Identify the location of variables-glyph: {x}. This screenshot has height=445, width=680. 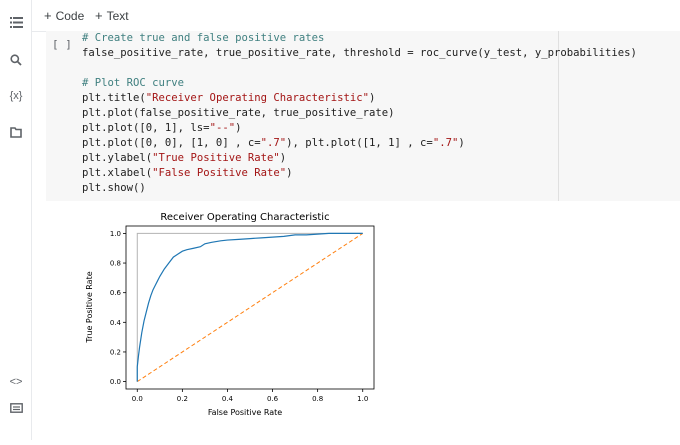
(16, 96).